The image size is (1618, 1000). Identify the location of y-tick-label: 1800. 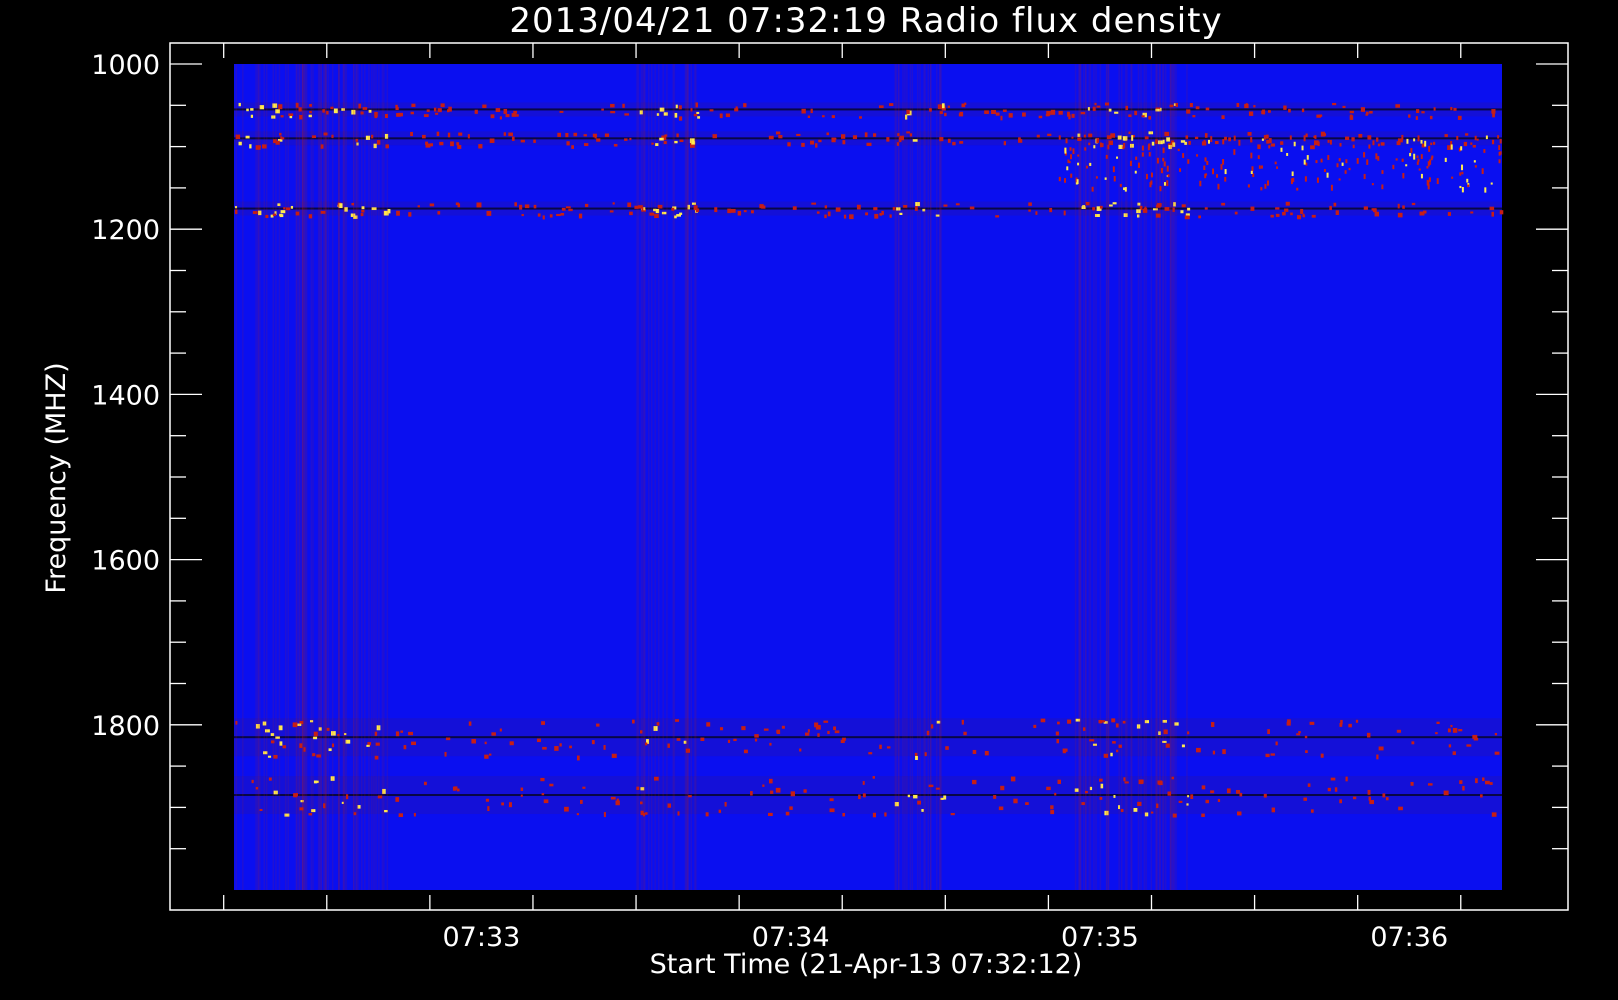
(125, 726).